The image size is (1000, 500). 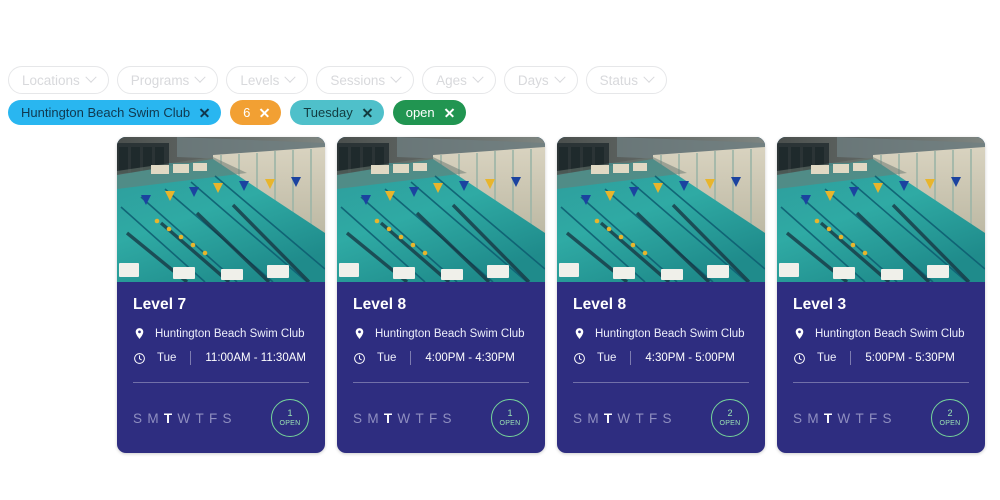 I want to click on filter-dropdown-levels: Levels, so click(x=267, y=80).